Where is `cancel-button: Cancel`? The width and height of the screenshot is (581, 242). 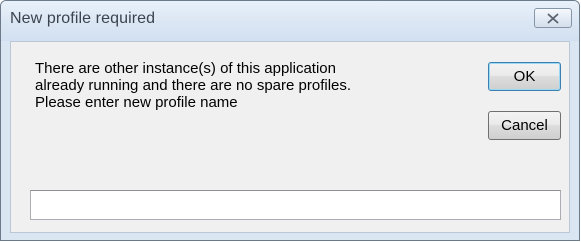 cancel-button: Cancel is located at coordinates (524, 125).